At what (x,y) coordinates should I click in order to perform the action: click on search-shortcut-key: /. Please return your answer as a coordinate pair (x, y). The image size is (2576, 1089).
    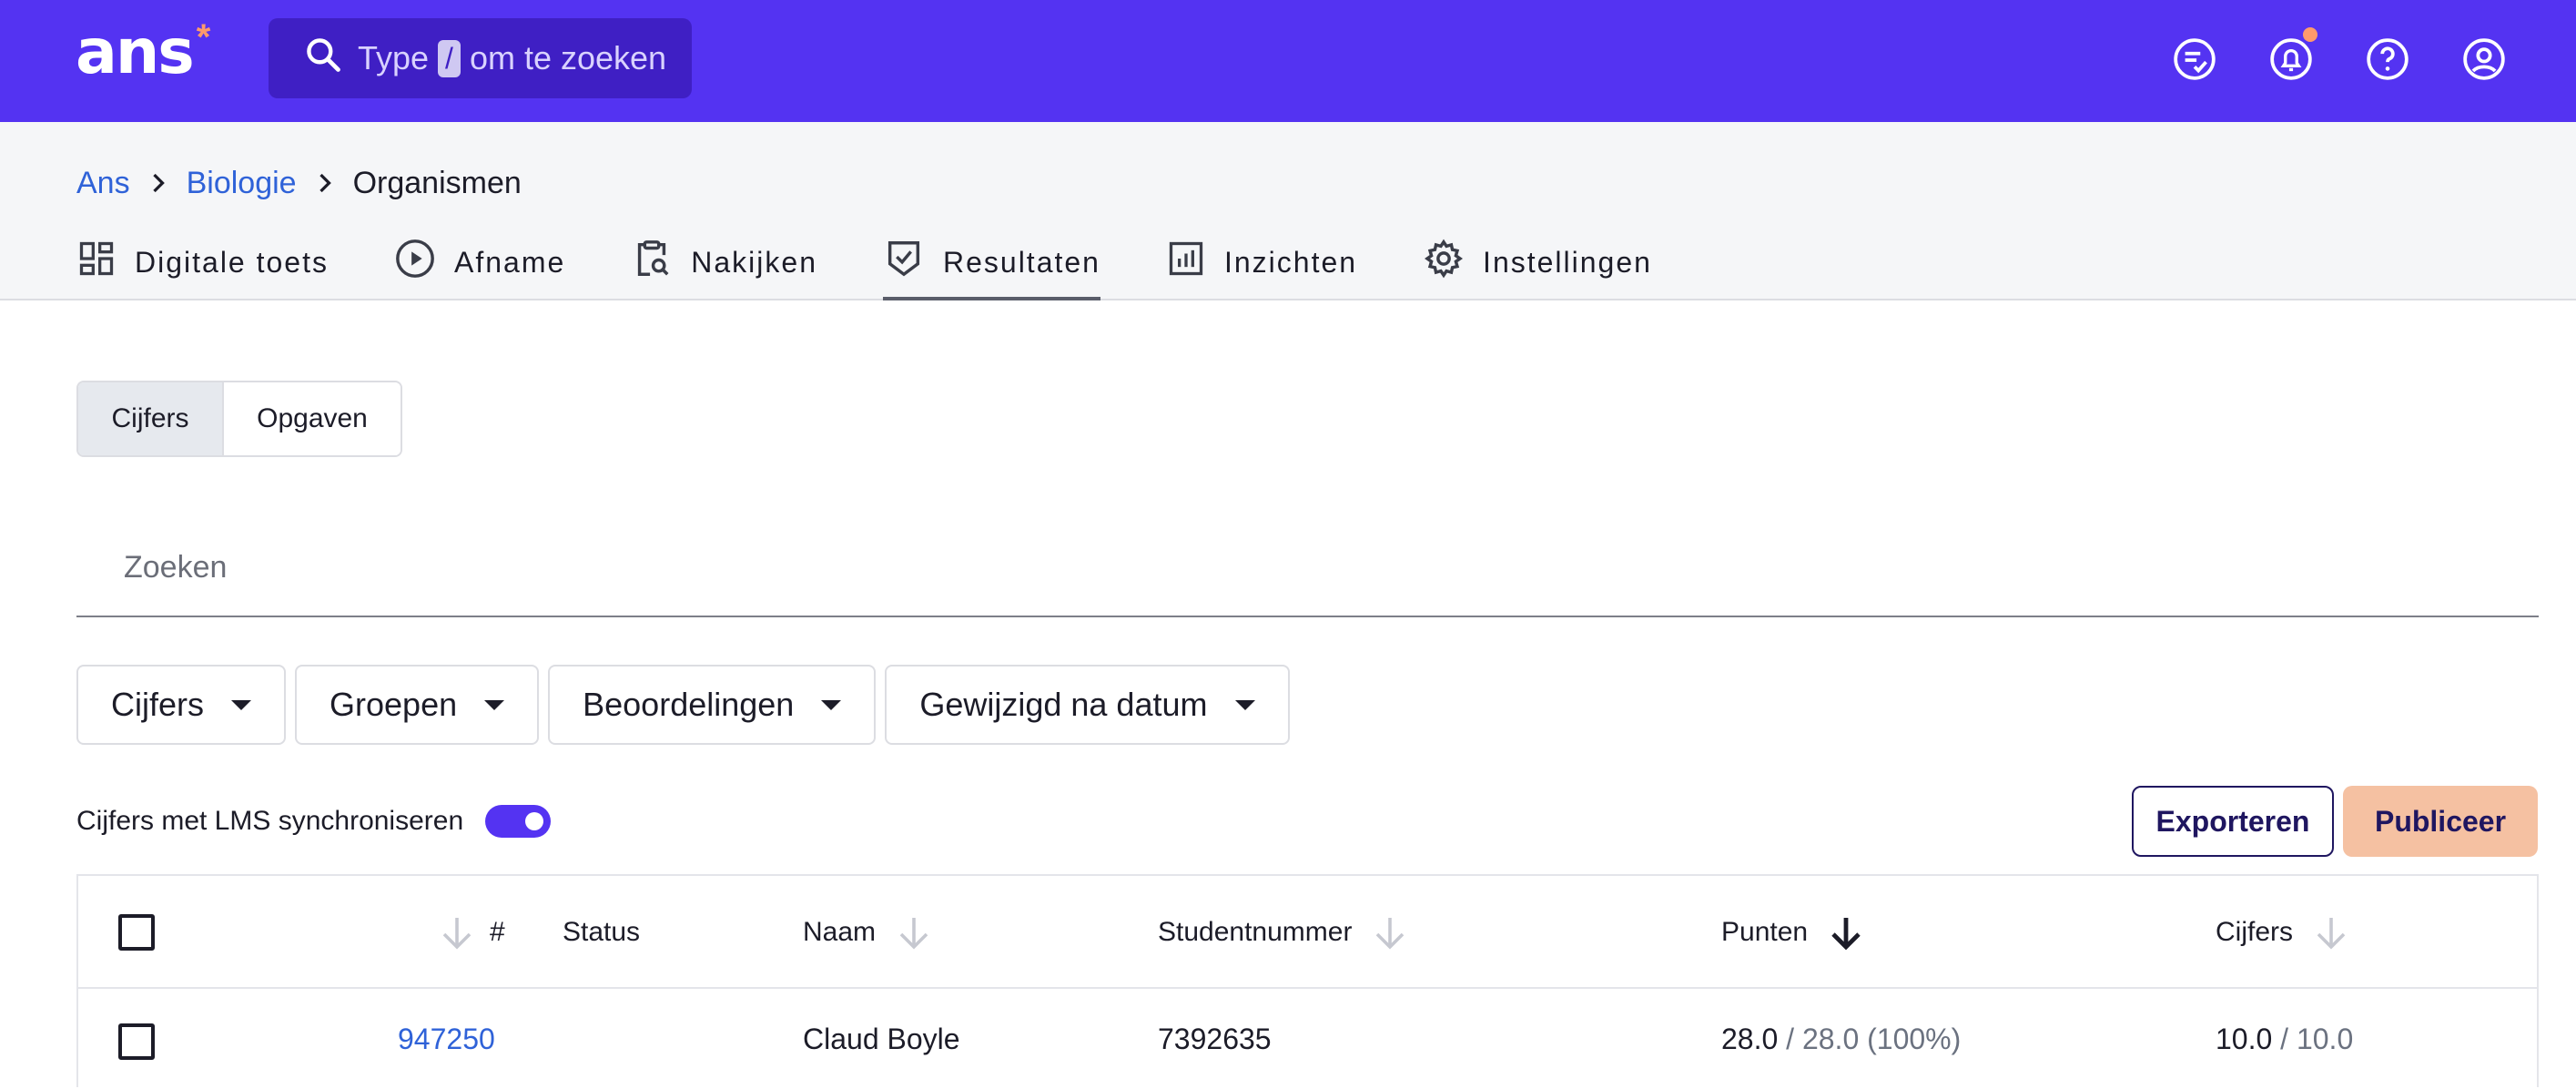
    Looking at the image, I should click on (449, 58).